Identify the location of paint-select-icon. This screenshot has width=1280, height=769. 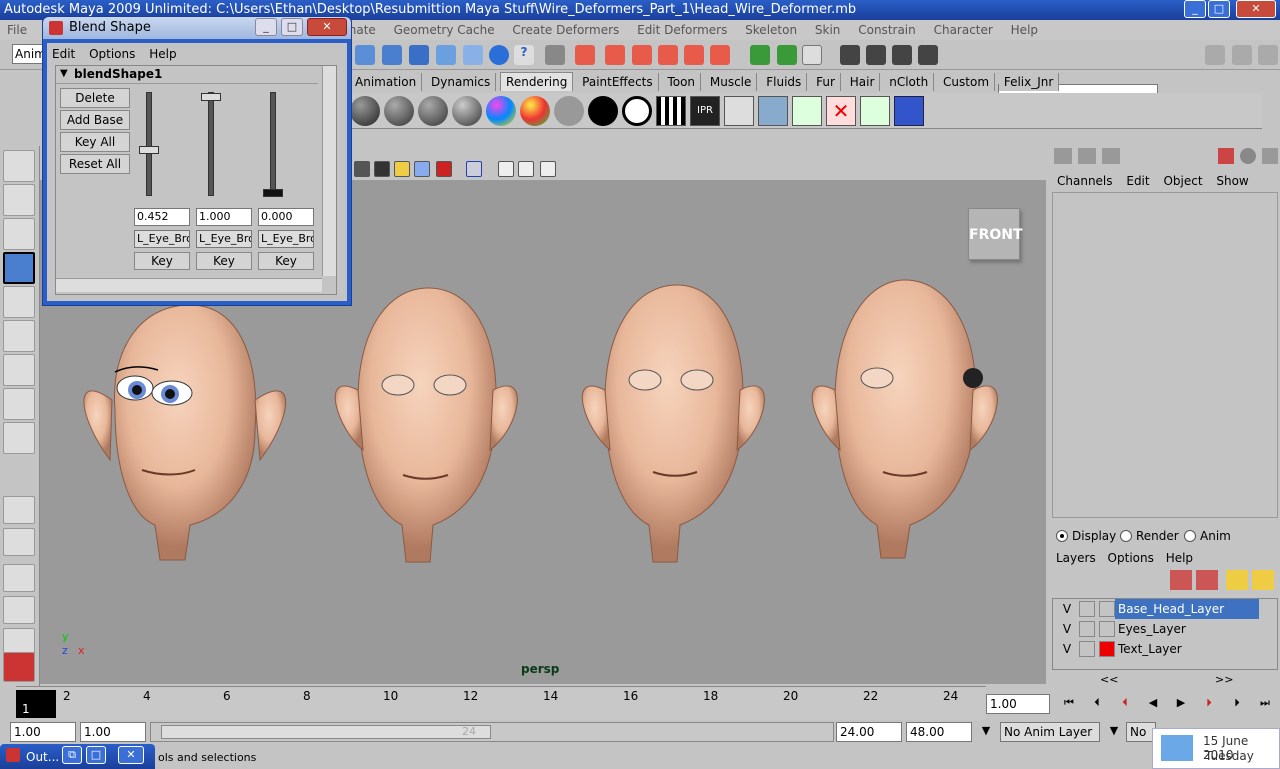
(19, 234).